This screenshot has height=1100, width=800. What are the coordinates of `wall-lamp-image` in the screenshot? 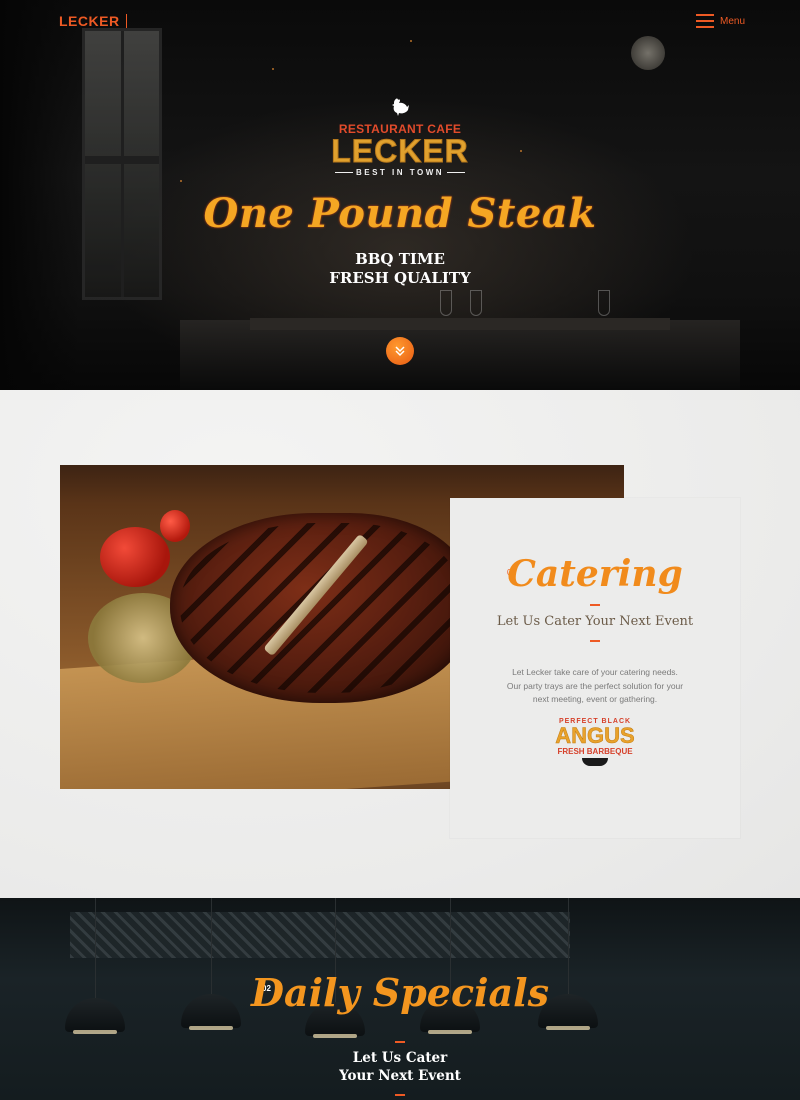 It's located at (648, 53).